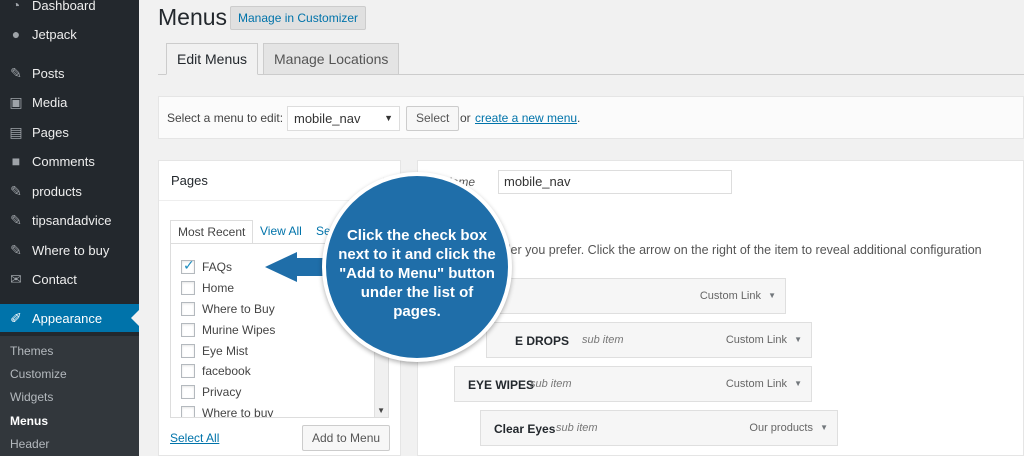 The width and height of the screenshot is (1024, 456). I want to click on select-button: Select, so click(433, 118).